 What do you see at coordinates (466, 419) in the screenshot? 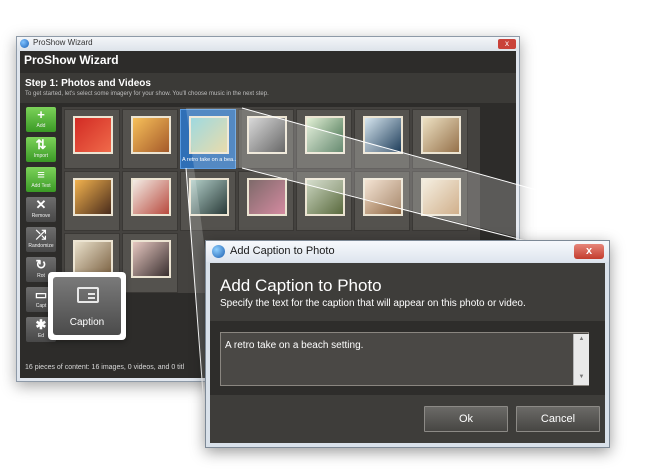
I see `ok-button: Ok` at bounding box center [466, 419].